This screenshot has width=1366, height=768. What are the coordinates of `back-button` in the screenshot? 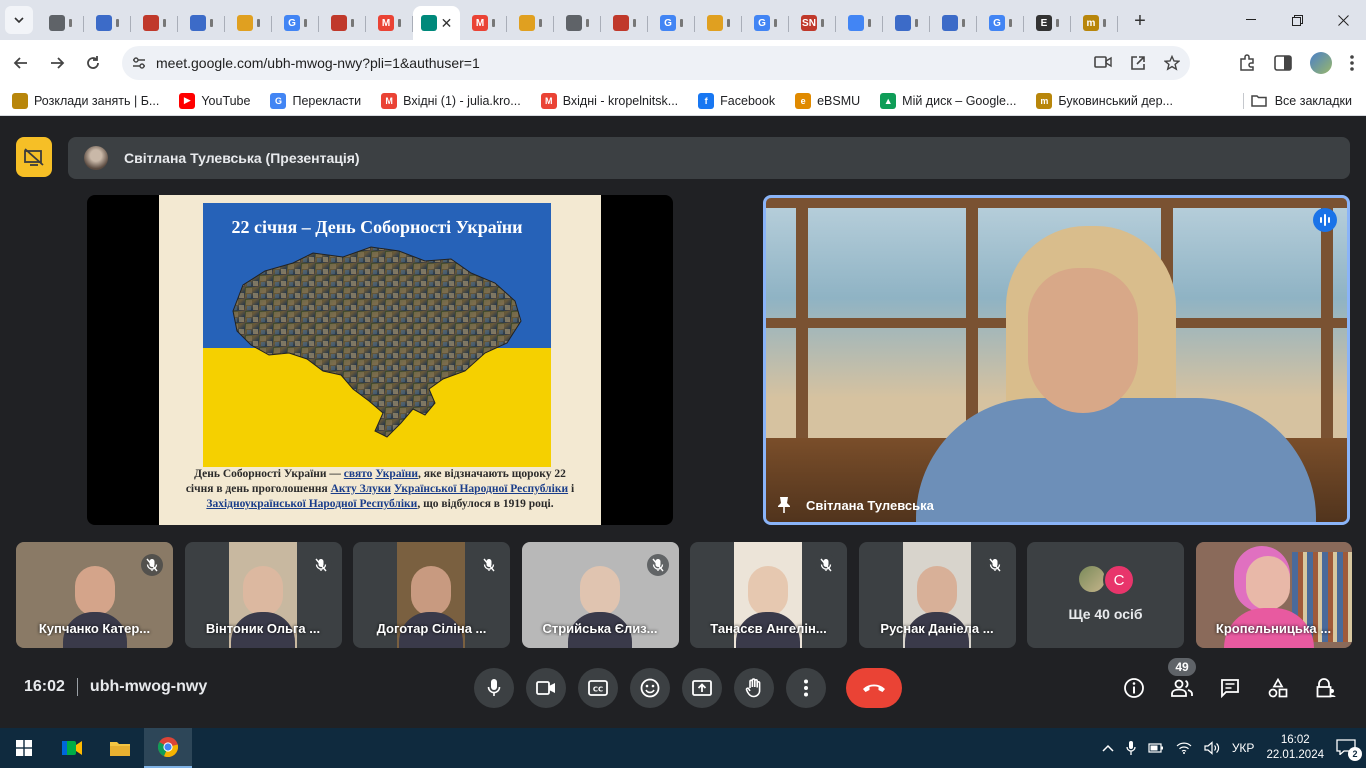 It's located at (21, 63).